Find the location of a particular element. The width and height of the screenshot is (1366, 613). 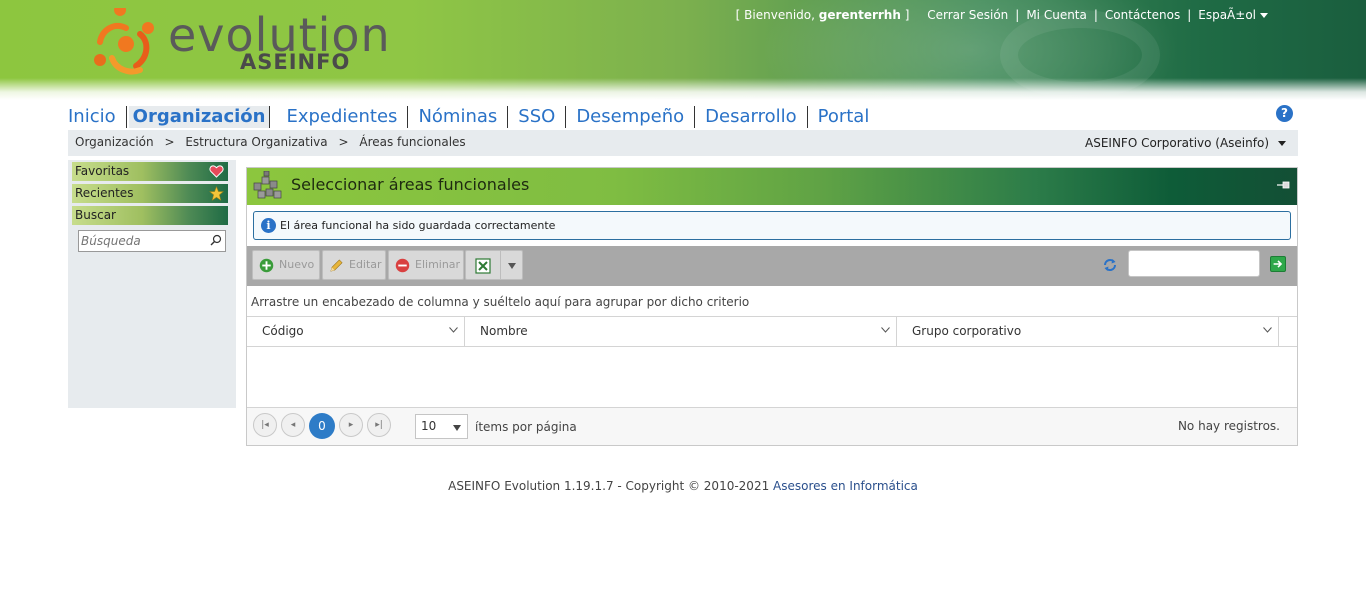

nav-item-expedientes: Expedientes is located at coordinates (342, 117).